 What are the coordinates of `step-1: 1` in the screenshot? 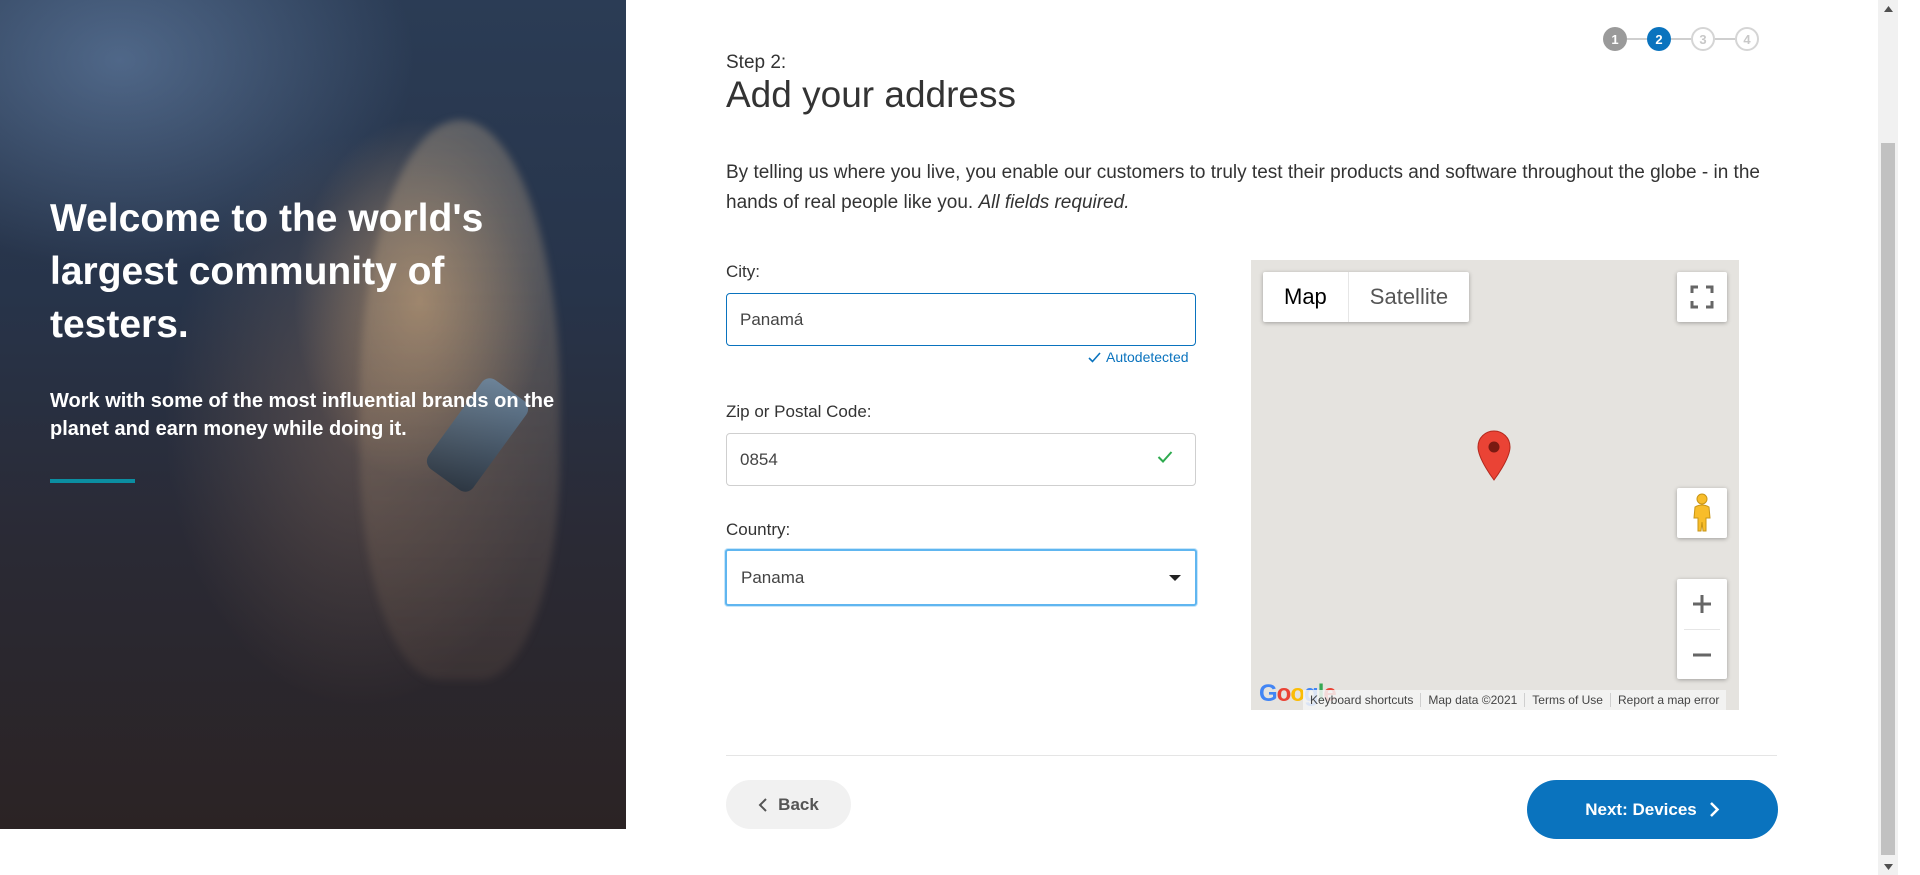 It's located at (1615, 39).